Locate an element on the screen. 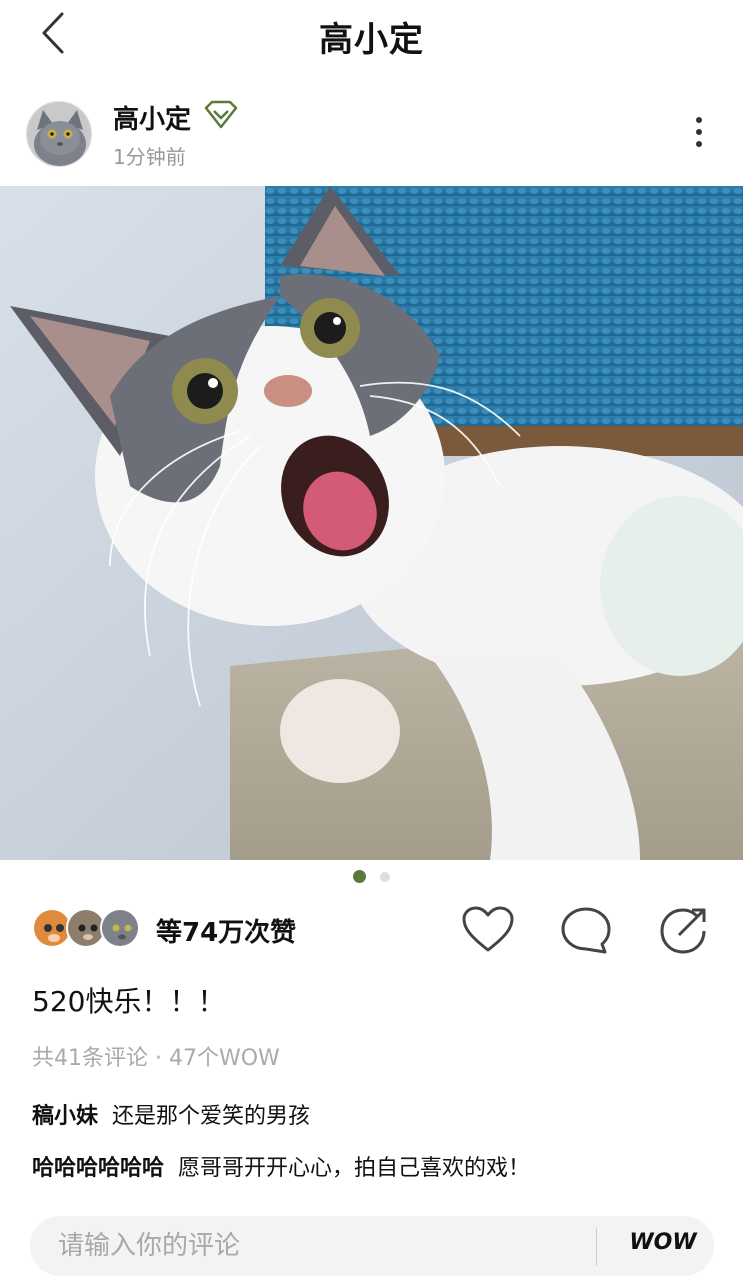 Image resolution: width=743 pixels, height=1280 pixels. comment-wow-summary: 共41条评论 · 47个WOW is located at coordinates (156, 1056).